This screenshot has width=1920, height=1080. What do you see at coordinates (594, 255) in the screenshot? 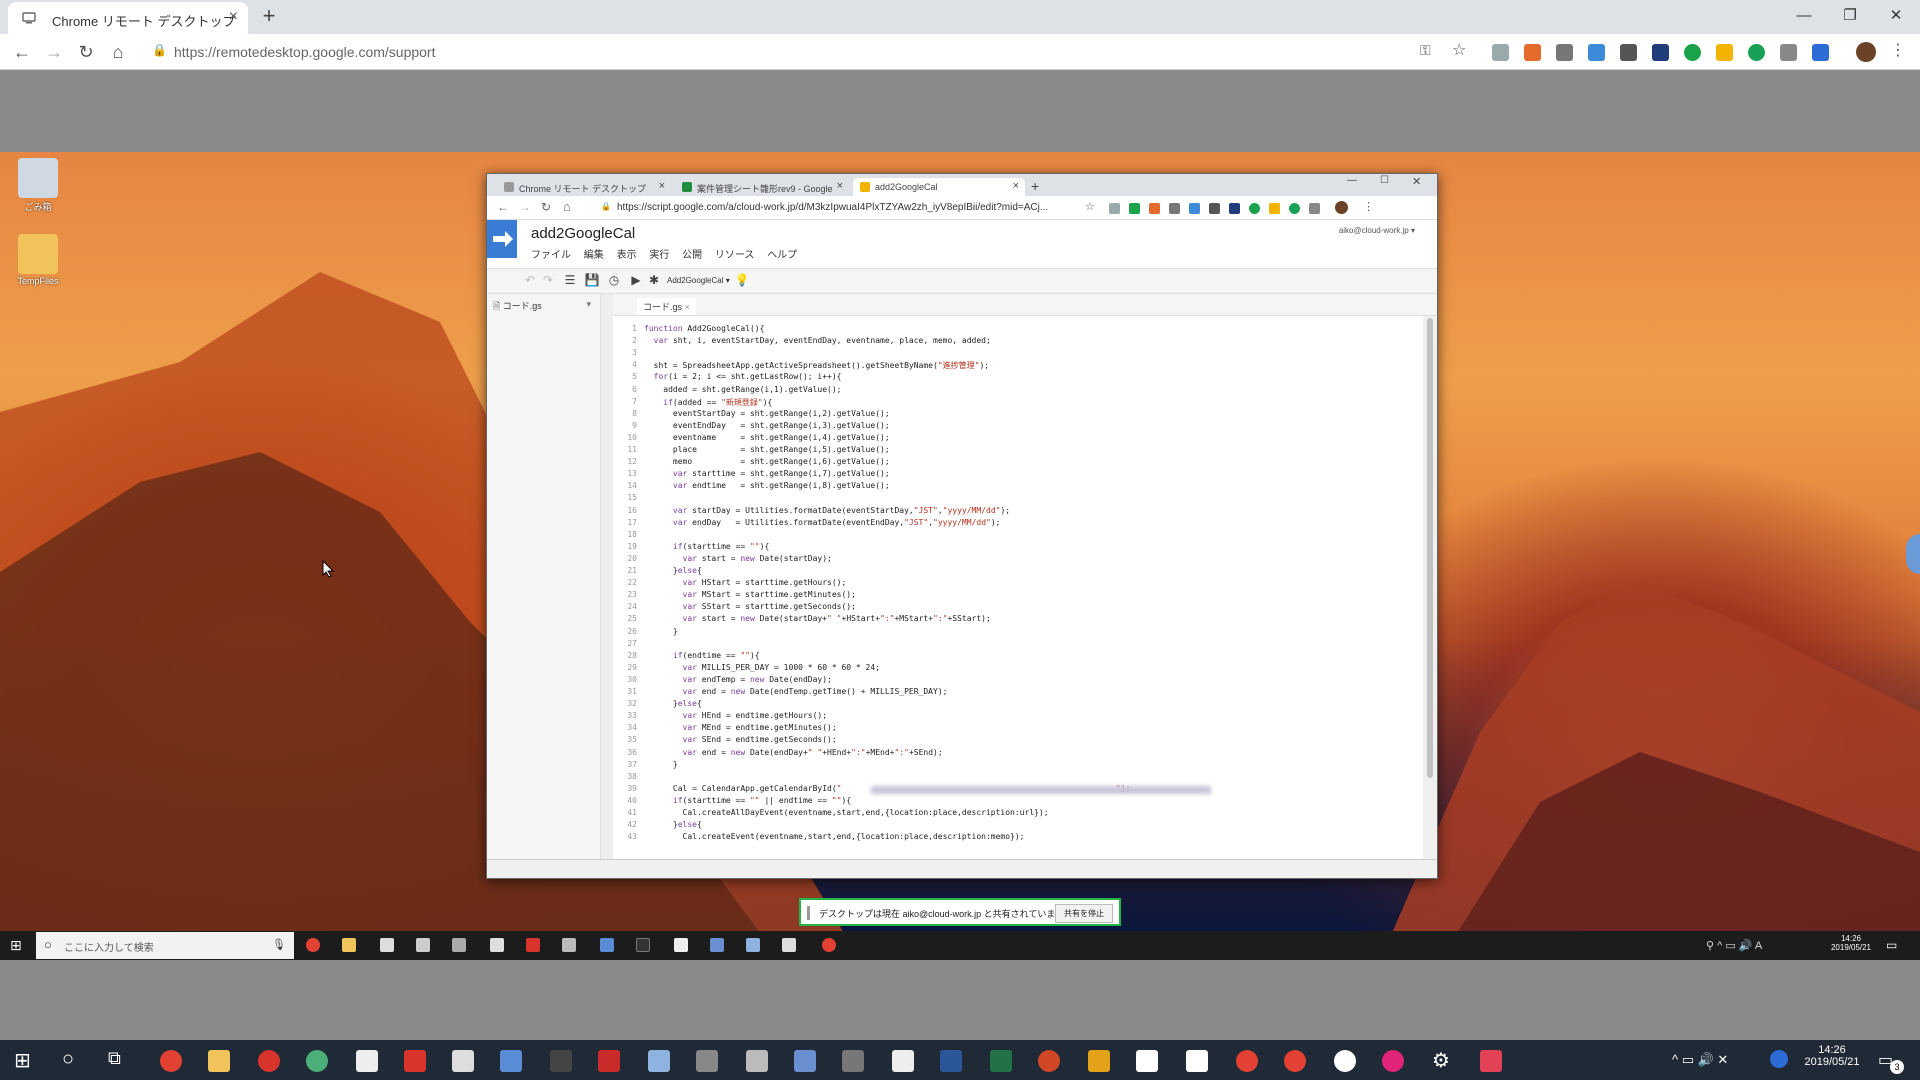
I see `menu-edit: 編集` at bounding box center [594, 255].